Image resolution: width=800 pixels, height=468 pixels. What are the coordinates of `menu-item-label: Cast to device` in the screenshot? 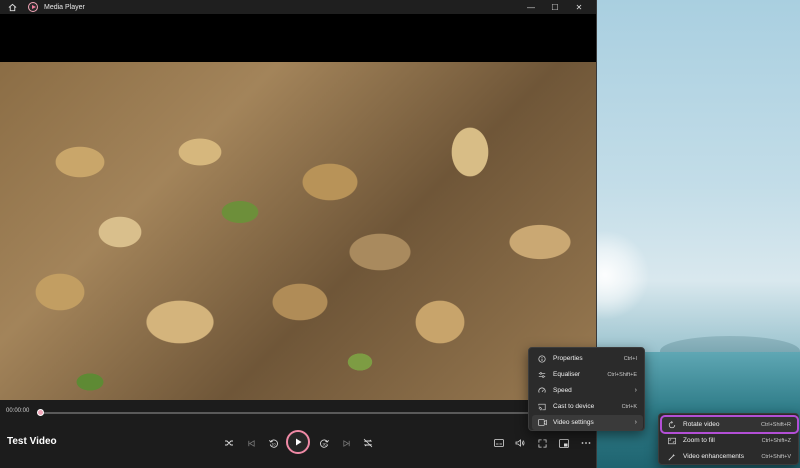 It's located at (574, 406).